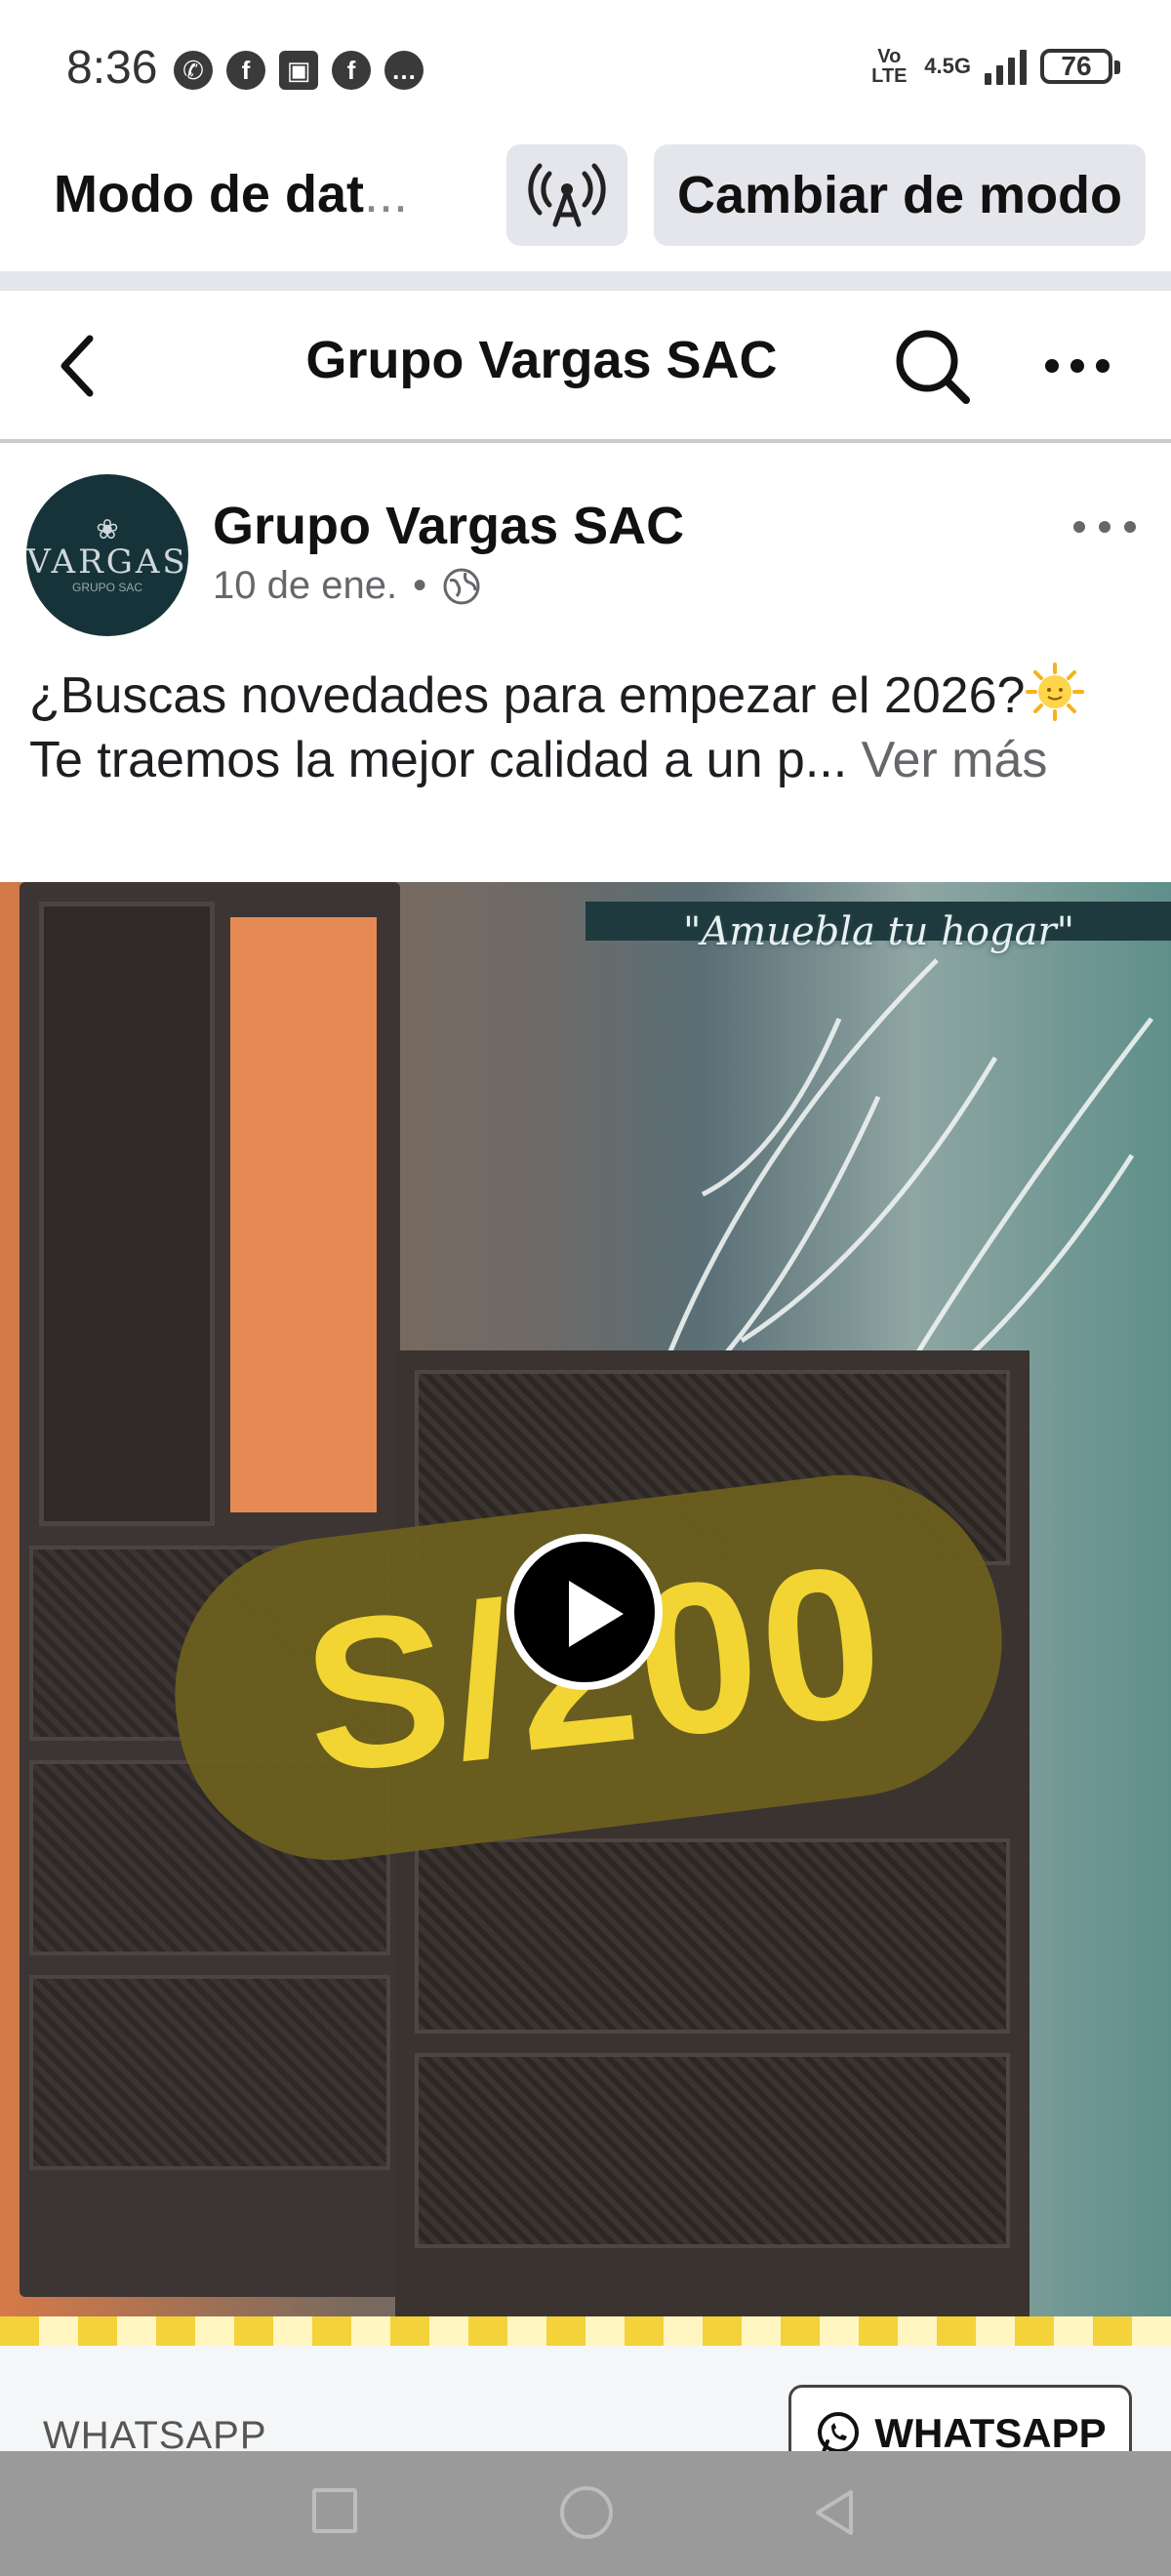 This screenshot has height=2576, width=1171. Describe the element at coordinates (585, 281) in the screenshot. I see `divider` at that location.